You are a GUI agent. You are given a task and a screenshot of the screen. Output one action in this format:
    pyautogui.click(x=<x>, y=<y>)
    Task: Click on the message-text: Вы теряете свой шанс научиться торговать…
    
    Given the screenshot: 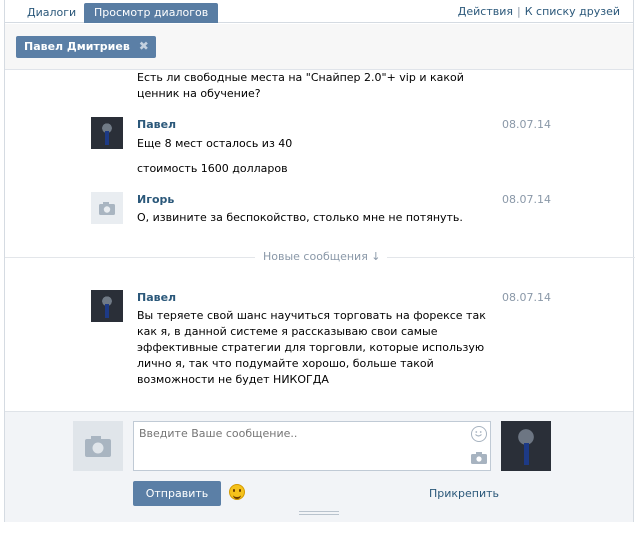 What is the action you would take?
    pyautogui.click(x=311, y=347)
    